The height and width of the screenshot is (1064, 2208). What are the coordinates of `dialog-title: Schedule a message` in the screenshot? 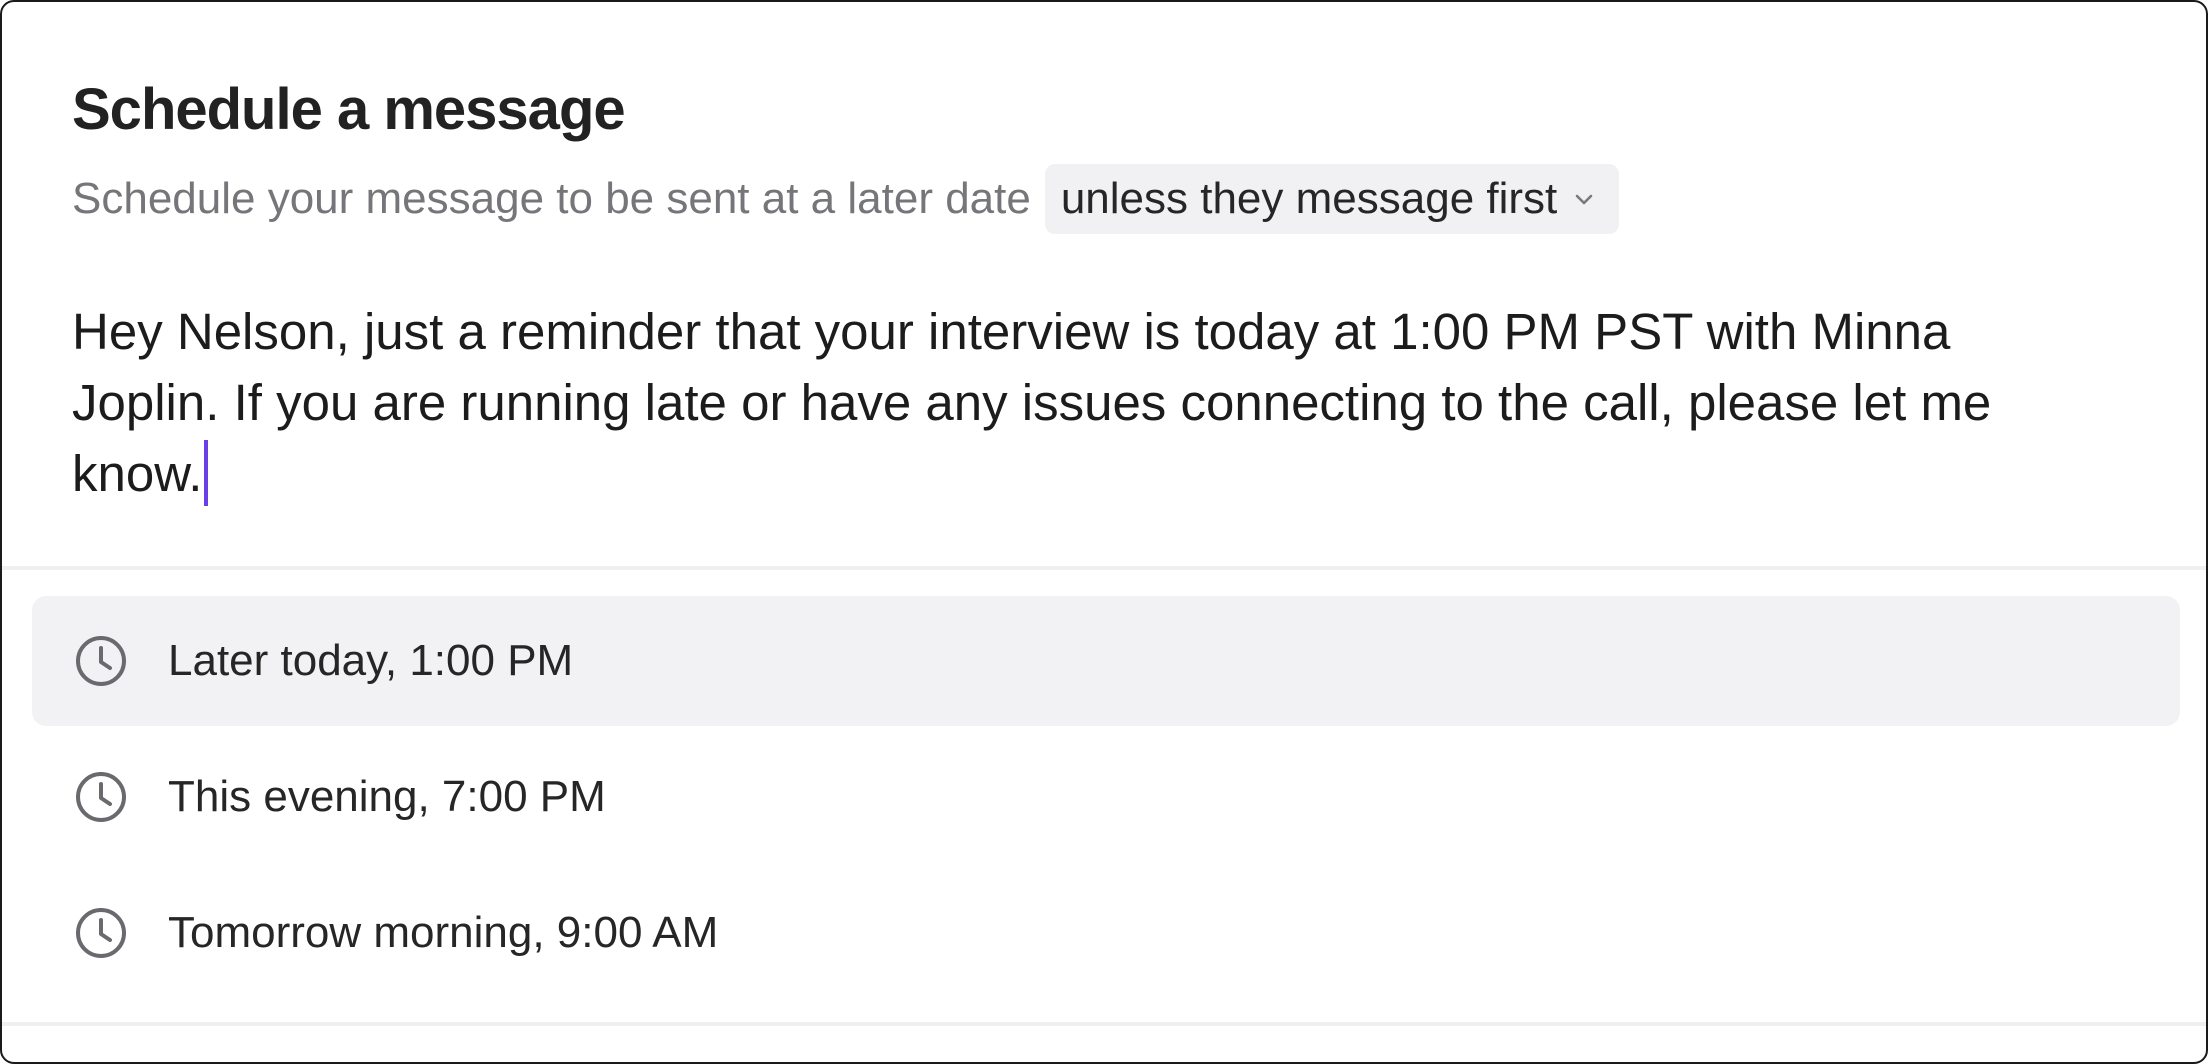 It's located at (349, 109).